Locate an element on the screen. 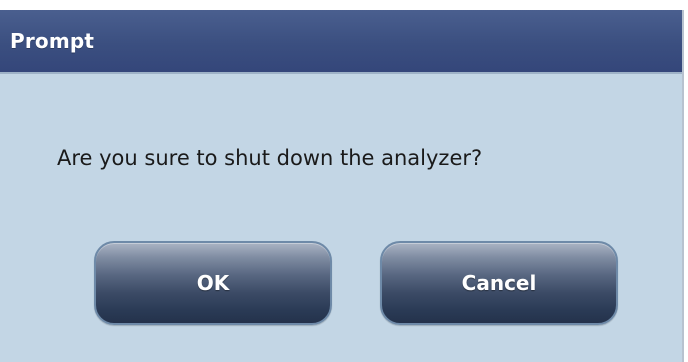  ok-button: OK is located at coordinates (213, 283).